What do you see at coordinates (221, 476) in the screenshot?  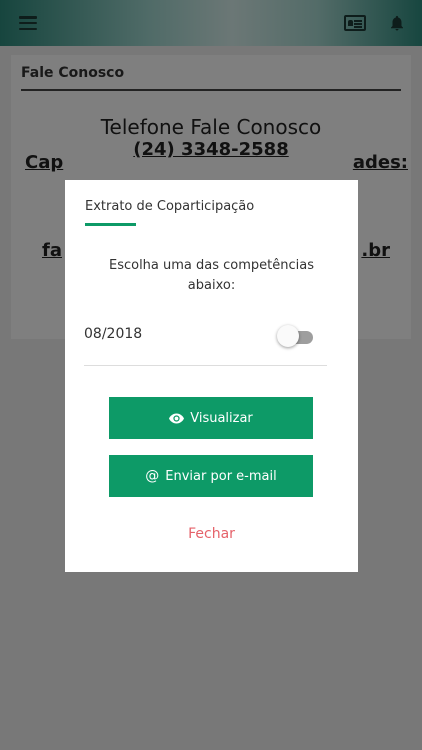 I see `send-email-button-label: Enviar por e-mail` at bounding box center [221, 476].